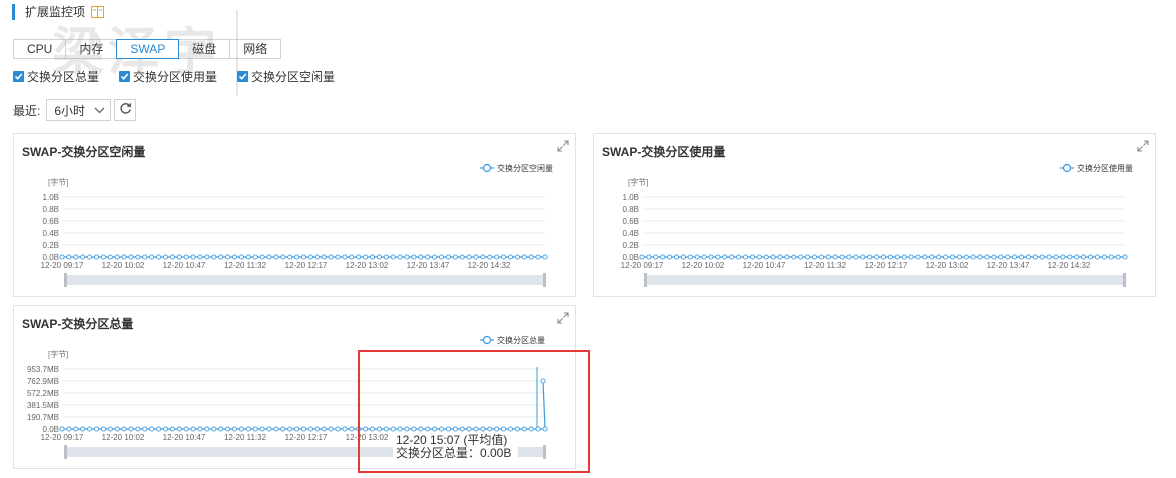 Image resolution: width=1176 pixels, height=478 pixels. What do you see at coordinates (454, 453) in the screenshot?
I see `tooltip-value: 交换分区总量：0.00B` at bounding box center [454, 453].